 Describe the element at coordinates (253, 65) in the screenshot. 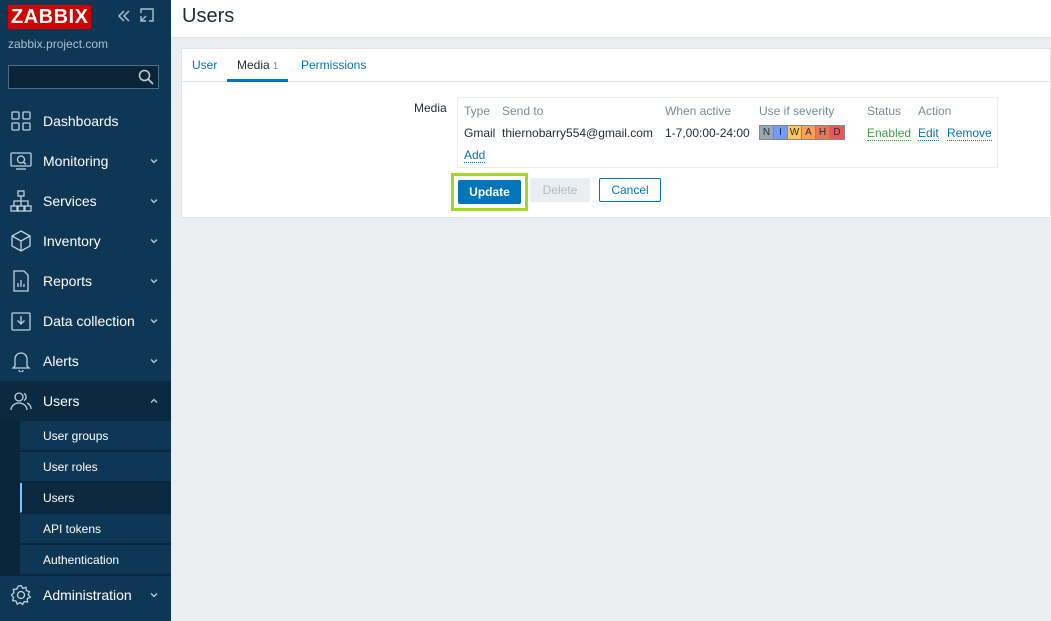

I see `tab-label: Media` at that location.